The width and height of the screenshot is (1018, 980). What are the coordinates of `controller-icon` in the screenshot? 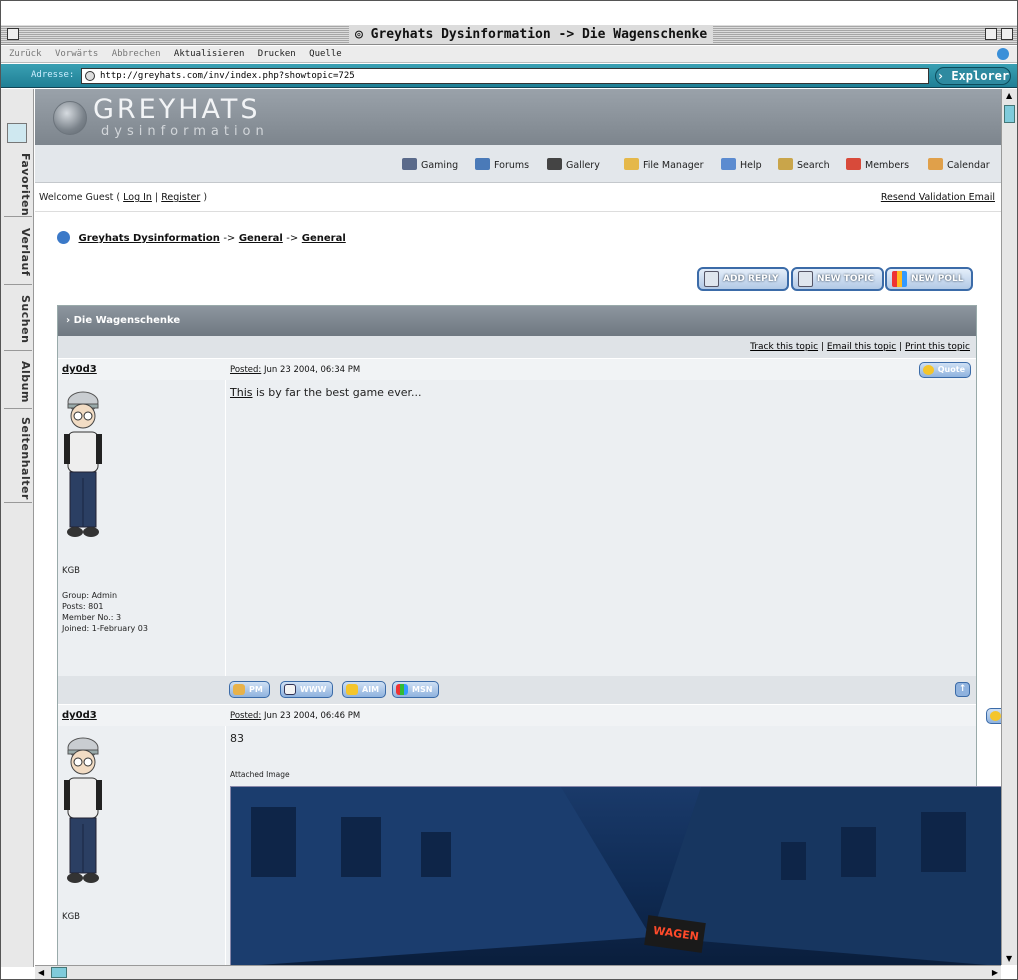 It's located at (409, 164).